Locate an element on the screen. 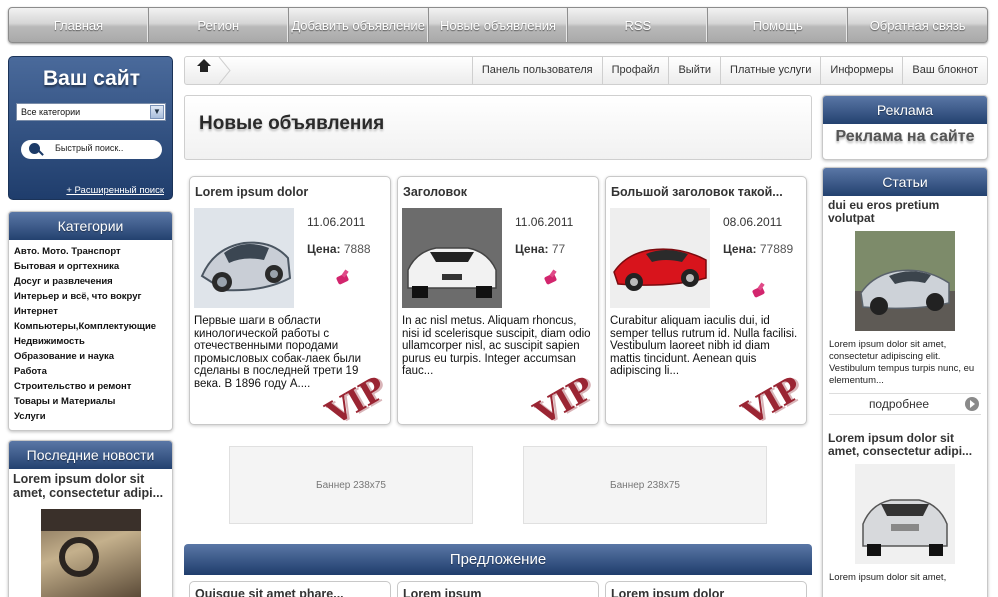 This screenshot has height=597, width=998. category-link: Образование и наука is located at coordinates (90, 356).